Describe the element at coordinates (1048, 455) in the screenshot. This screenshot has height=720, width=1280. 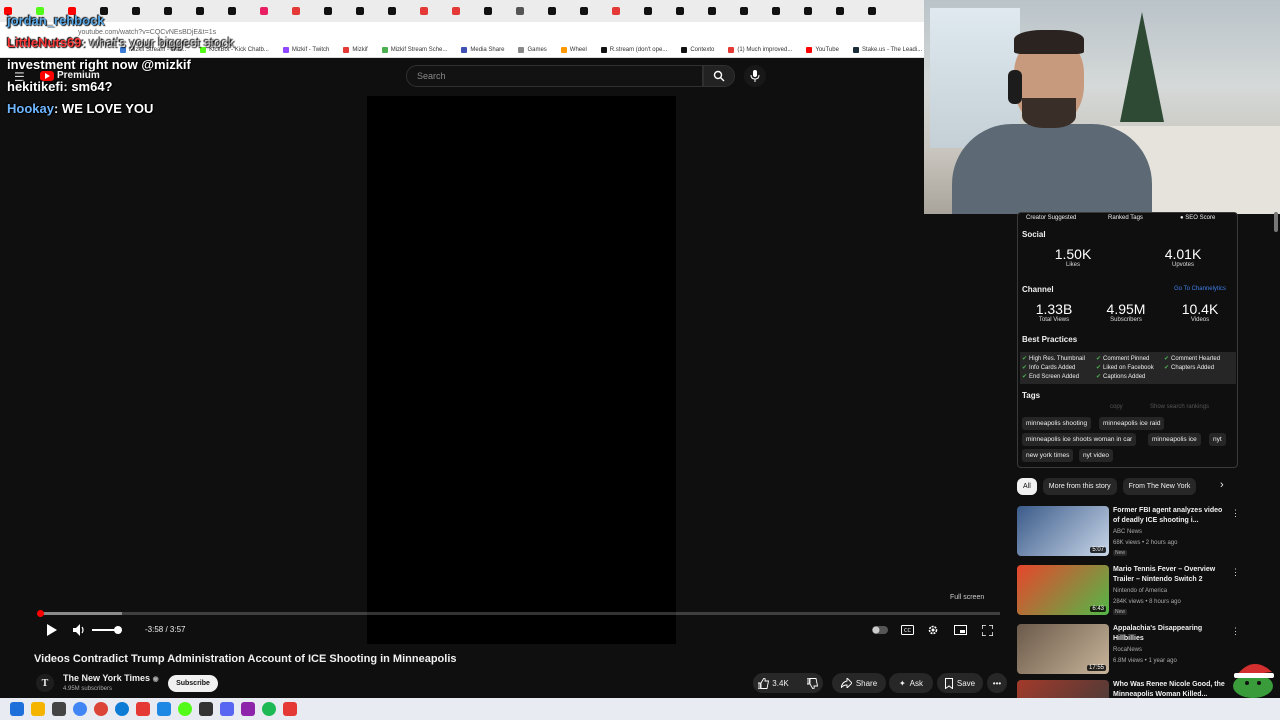
I see `tag-chip: new york times` at that location.